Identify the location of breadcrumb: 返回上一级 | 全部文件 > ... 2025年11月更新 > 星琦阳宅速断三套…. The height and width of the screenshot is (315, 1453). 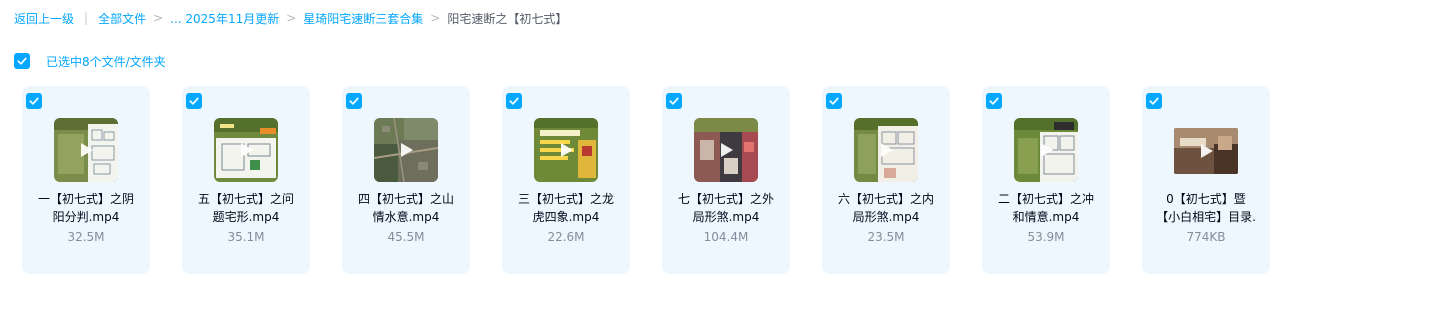
(290, 18).